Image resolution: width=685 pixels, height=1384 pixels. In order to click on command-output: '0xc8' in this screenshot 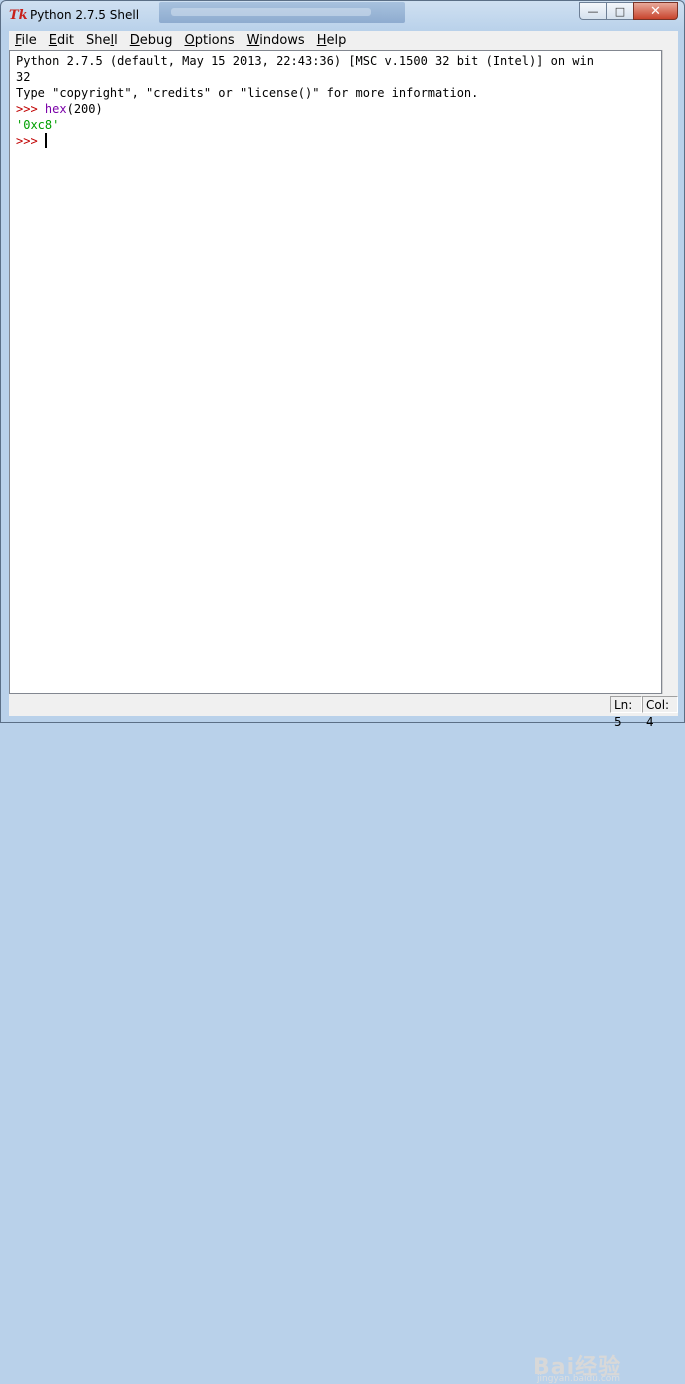, I will do `click(38, 125)`.